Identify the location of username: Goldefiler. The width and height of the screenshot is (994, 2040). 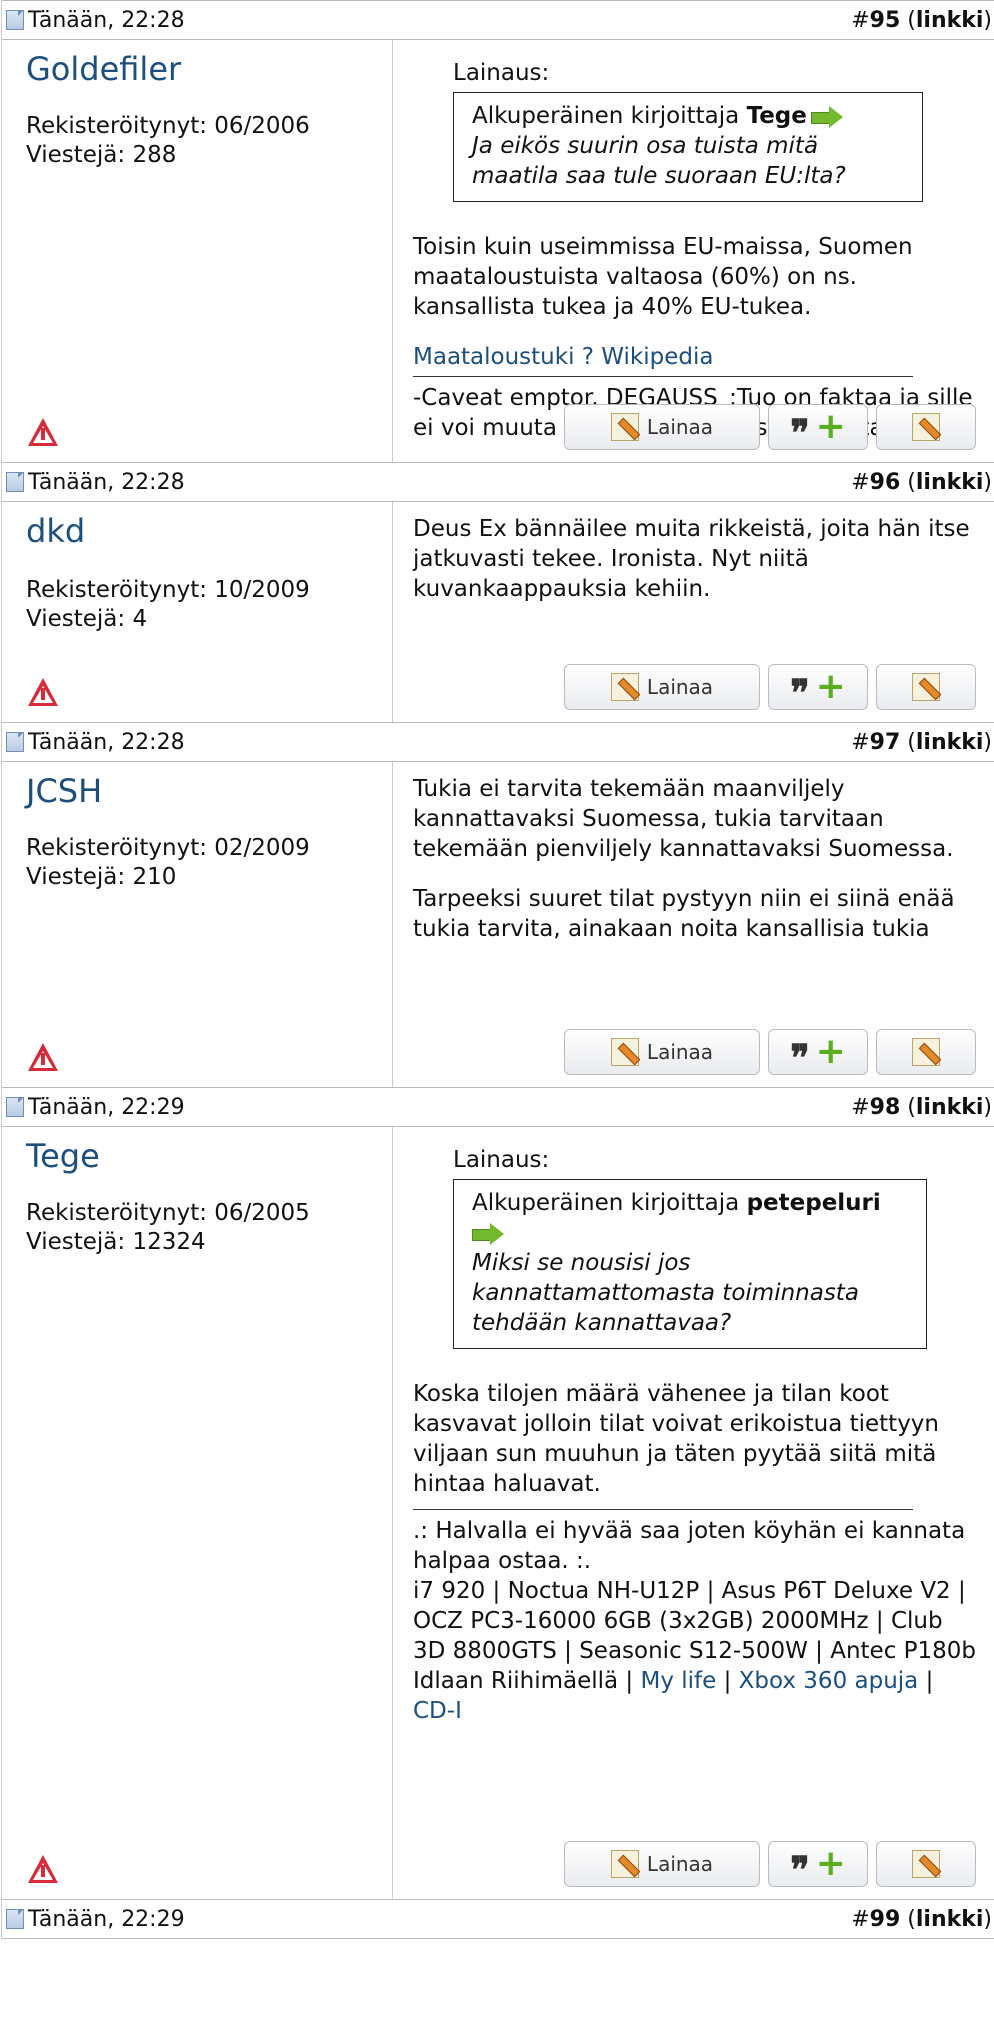
(209, 69).